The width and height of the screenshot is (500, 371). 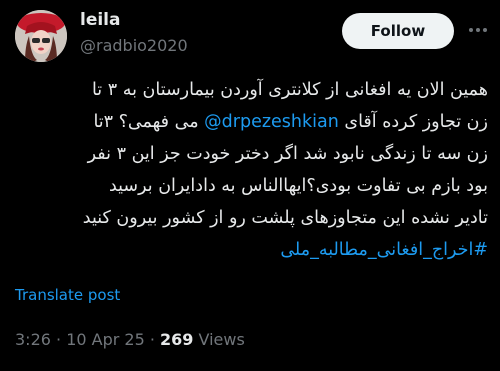 What do you see at coordinates (219, 339) in the screenshot?
I see `views-label: Views` at bounding box center [219, 339].